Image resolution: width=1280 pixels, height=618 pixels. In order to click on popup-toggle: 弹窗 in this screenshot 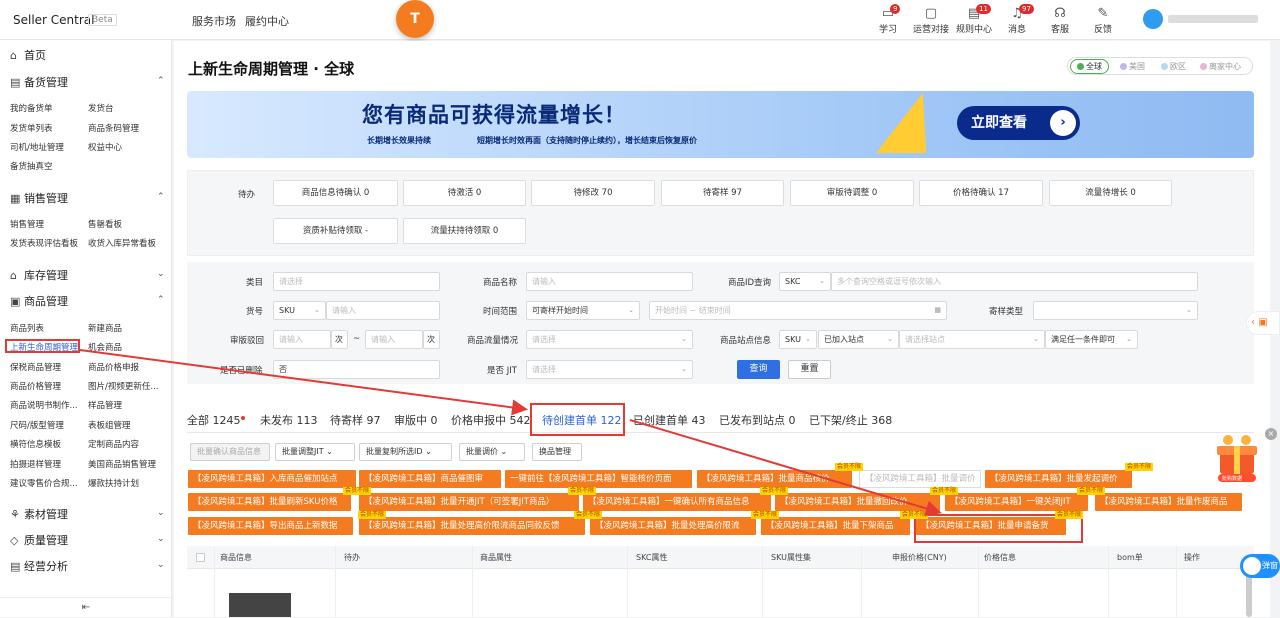, I will do `click(1260, 566)`.